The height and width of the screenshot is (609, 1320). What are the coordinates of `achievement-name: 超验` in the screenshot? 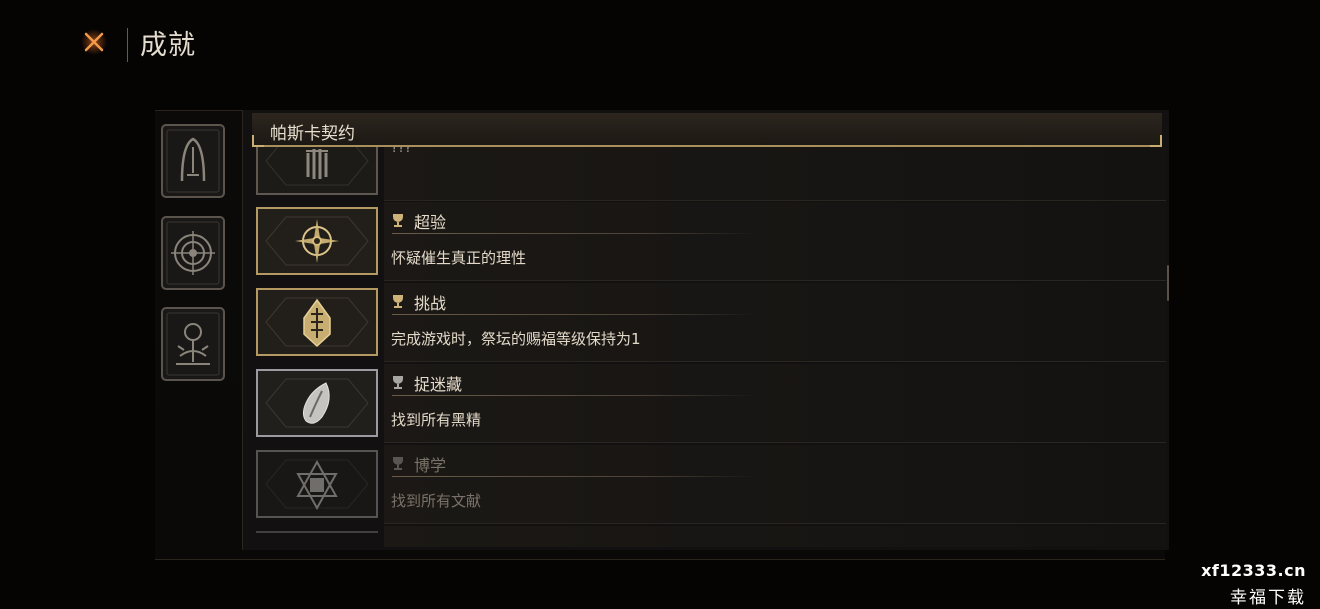 It's located at (430, 222).